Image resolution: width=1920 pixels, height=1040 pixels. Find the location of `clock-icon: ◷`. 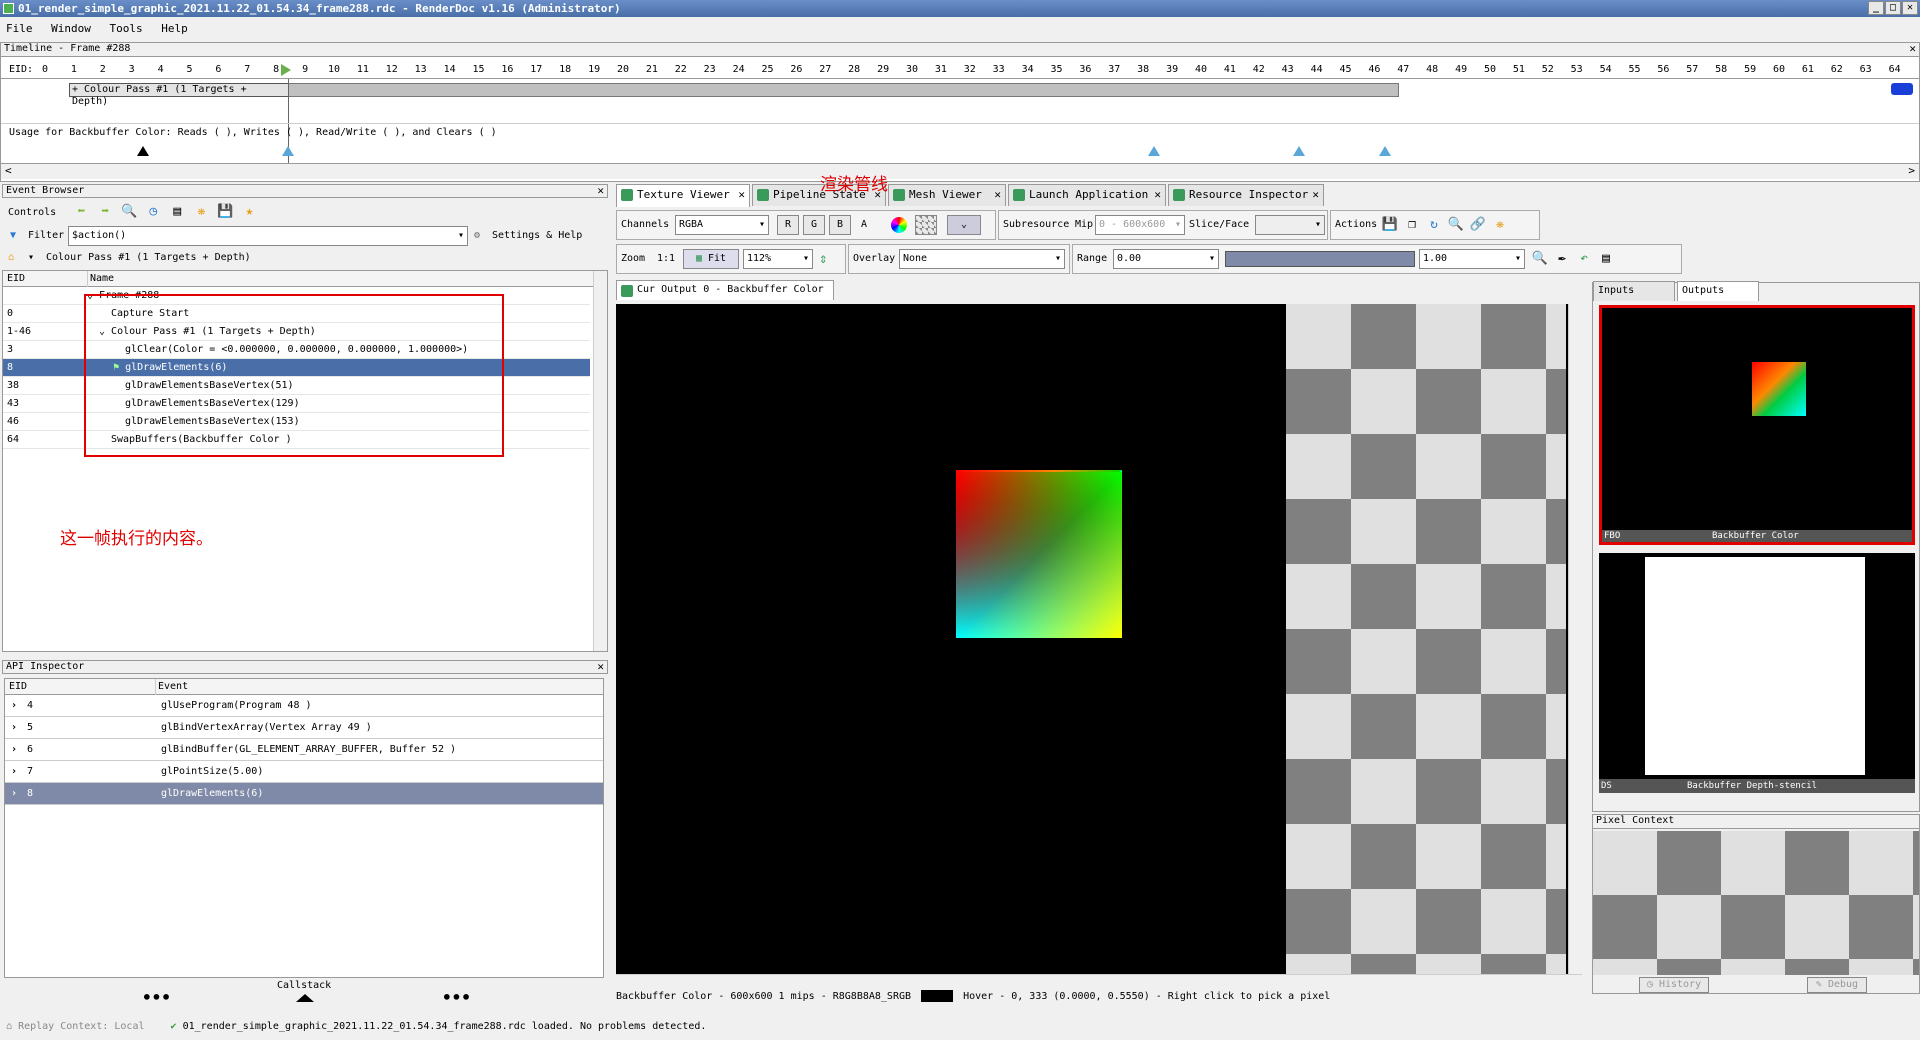

clock-icon: ◷ is located at coordinates (153, 212).